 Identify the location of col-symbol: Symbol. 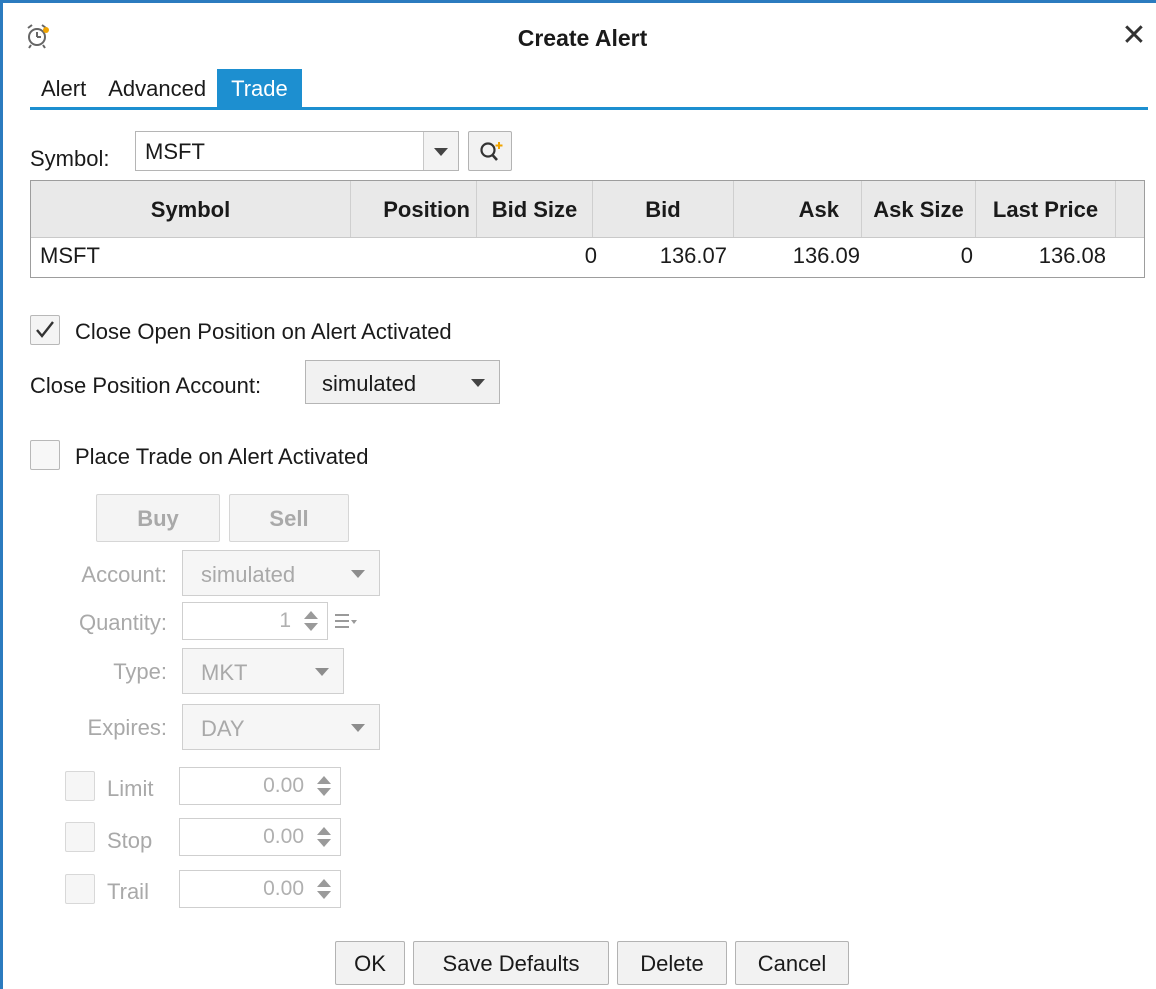
(191, 209).